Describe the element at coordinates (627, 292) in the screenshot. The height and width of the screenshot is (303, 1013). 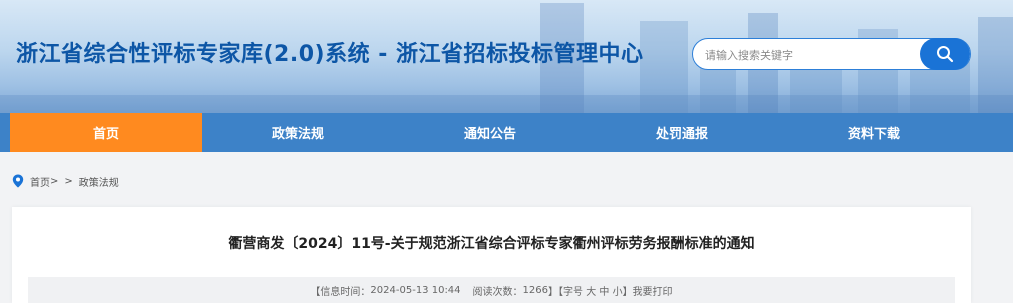
I see `meta-print-prefix: 】` at that location.